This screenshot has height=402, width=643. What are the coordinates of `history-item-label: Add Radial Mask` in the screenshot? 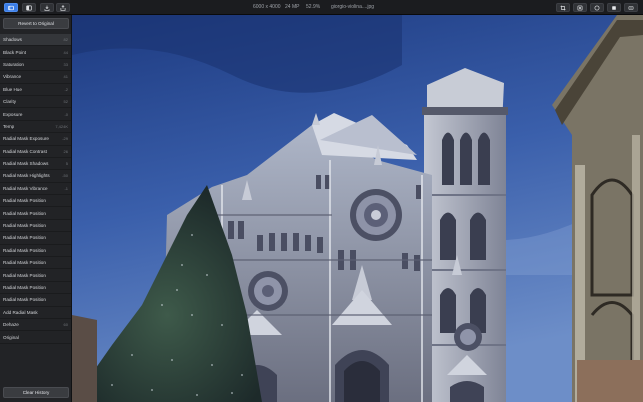 It's located at (20, 312).